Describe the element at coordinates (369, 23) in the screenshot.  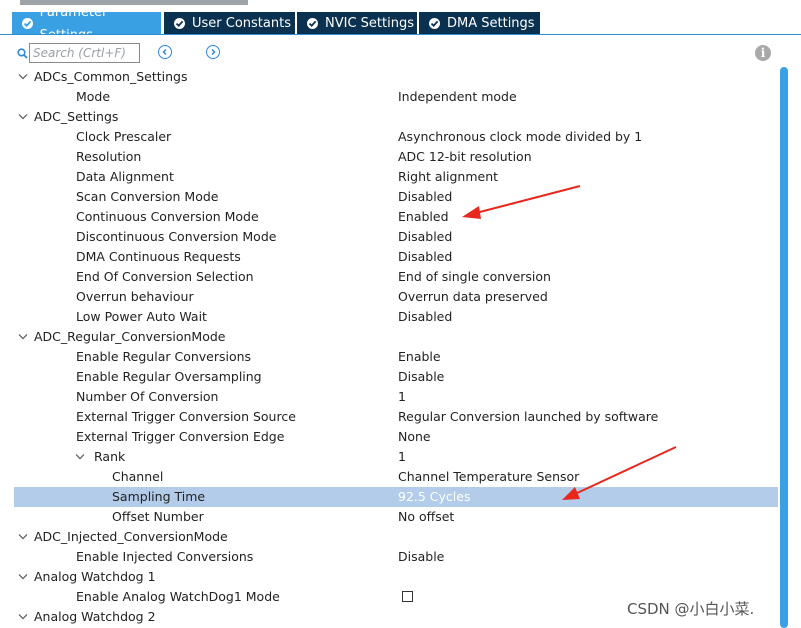
I see `tab-label: NVIC Settings` at that location.